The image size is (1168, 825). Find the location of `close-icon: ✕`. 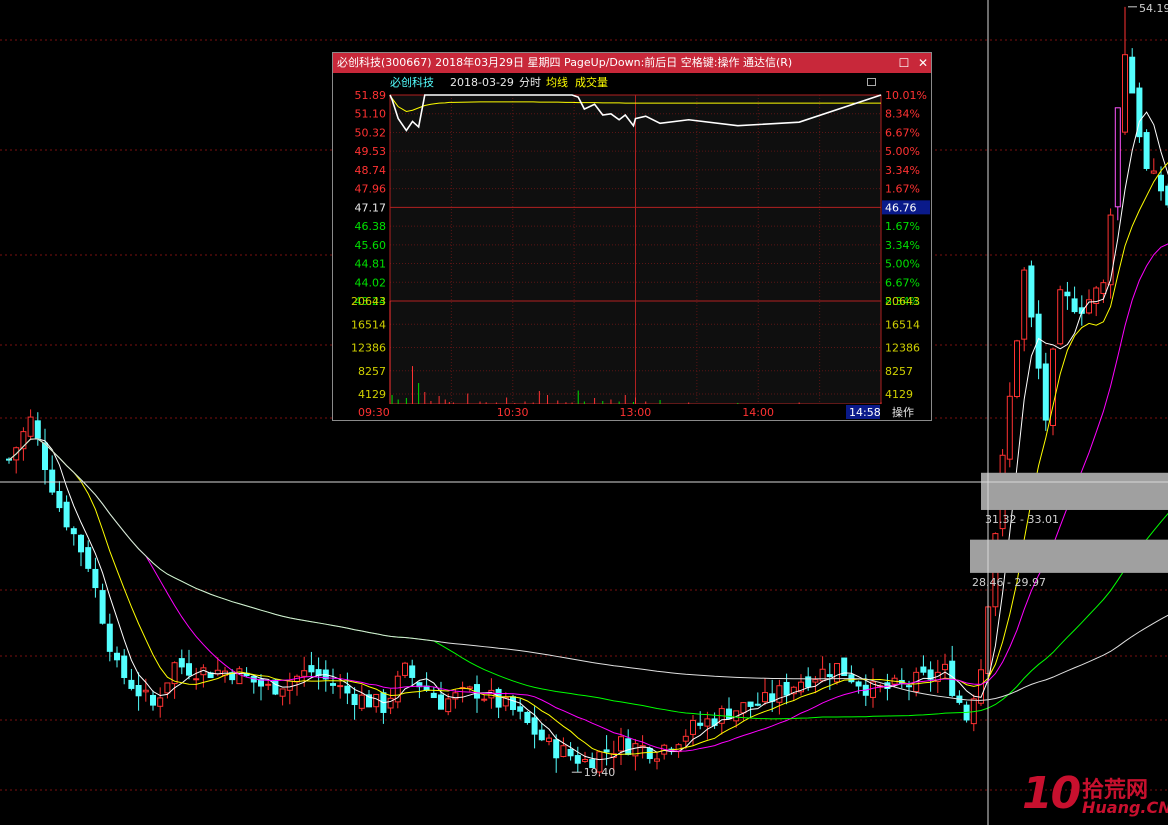

close-icon: ✕ is located at coordinates (923, 63).